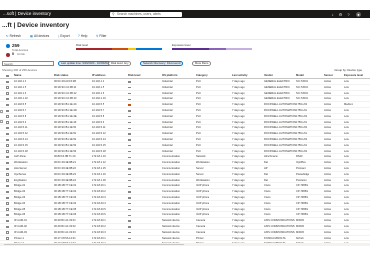 Image resolution: width=370 pixels, height=260 pixels. What do you see at coordinates (86, 63) in the screenshot?
I see `filter-last-update: Last update time: 9/29/2020 - 10/29/2020` at bounding box center [86, 63].